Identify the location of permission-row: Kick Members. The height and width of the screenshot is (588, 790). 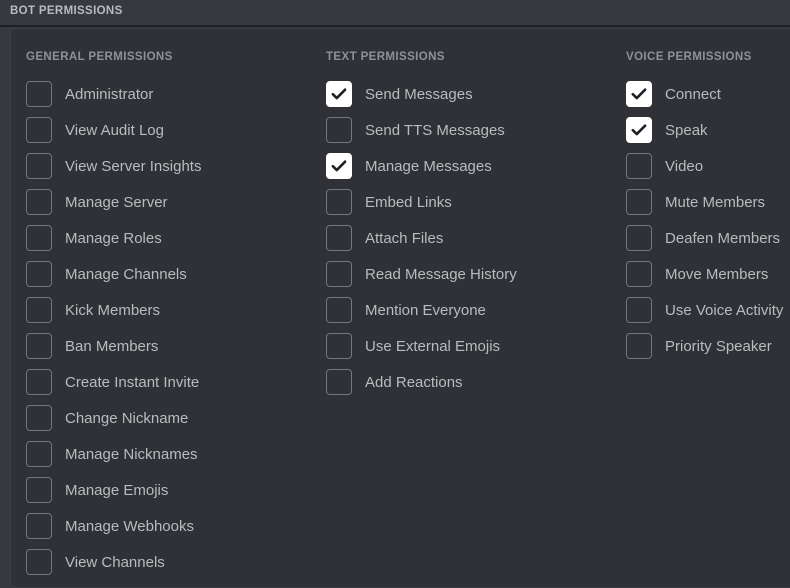
(171, 310).